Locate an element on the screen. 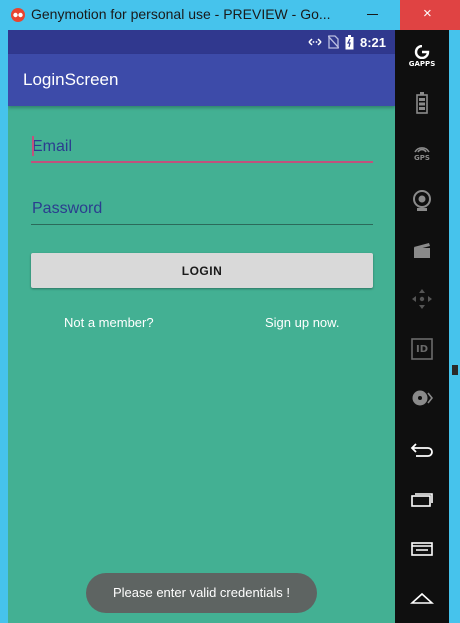 The image size is (460, 623). menu-icon is located at coordinates (422, 549).